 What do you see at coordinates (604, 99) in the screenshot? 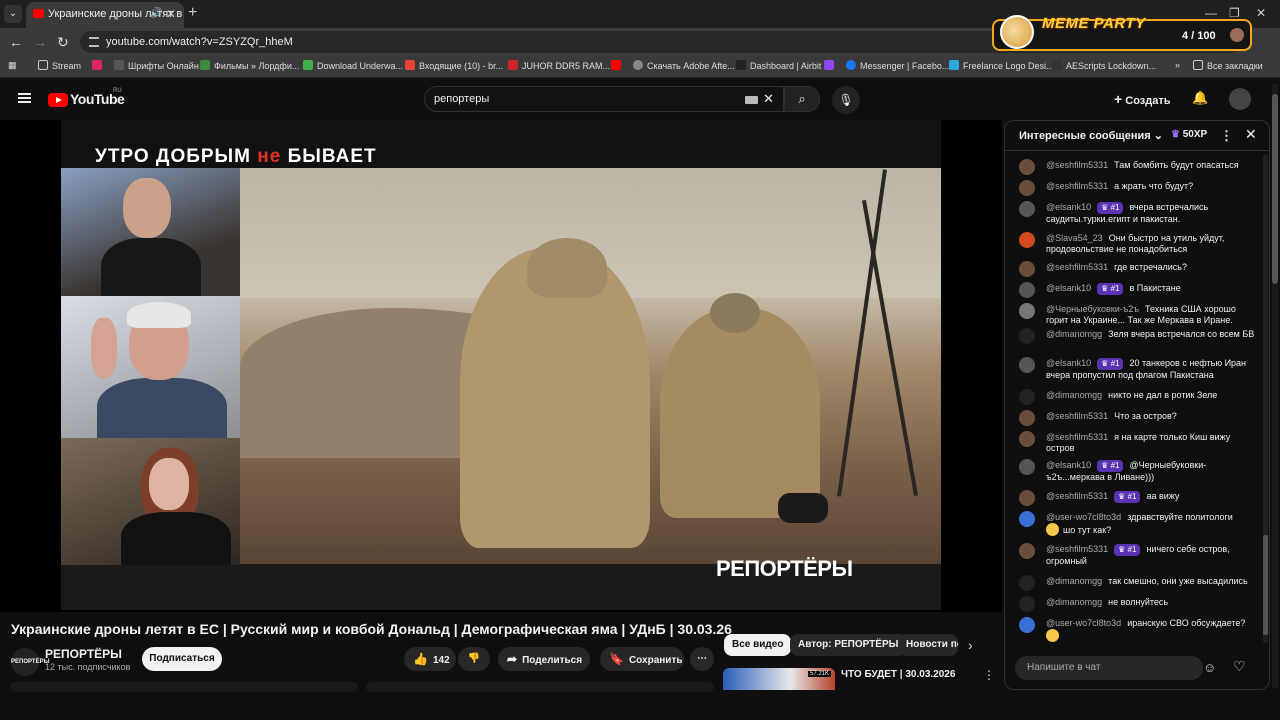
I see `search-input: репортеры ✕` at bounding box center [604, 99].